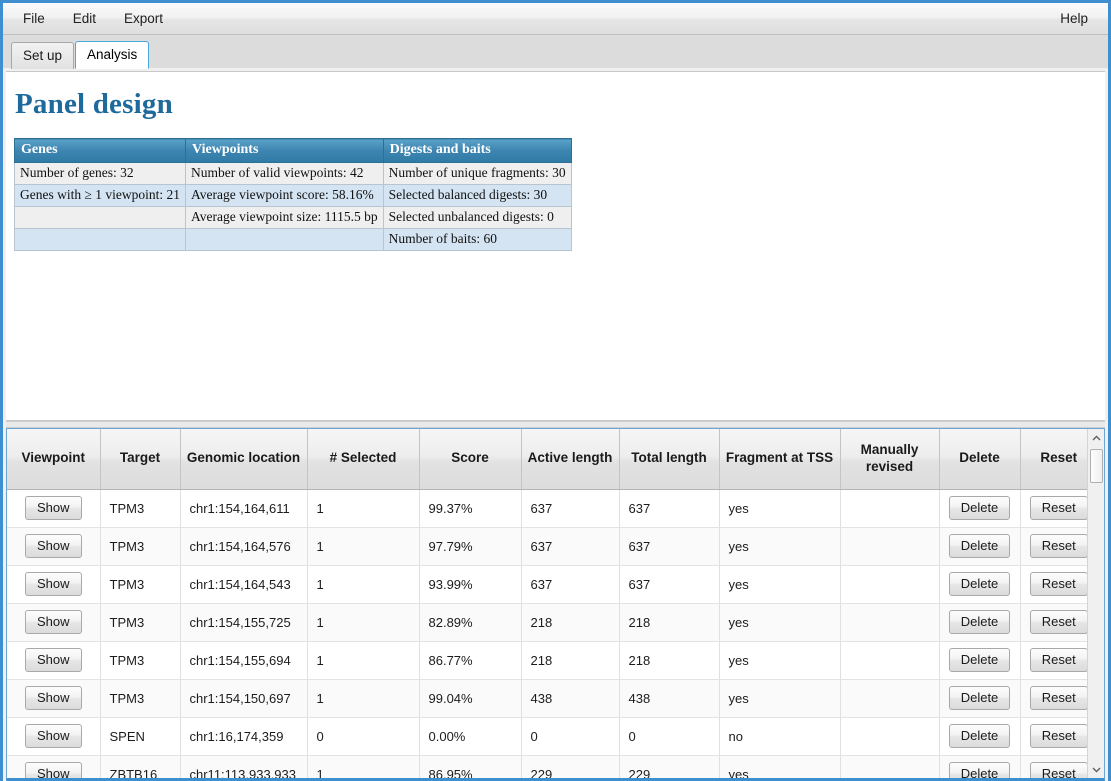 This screenshot has height=781, width=1111. I want to click on col-delete: Delete, so click(980, 459).